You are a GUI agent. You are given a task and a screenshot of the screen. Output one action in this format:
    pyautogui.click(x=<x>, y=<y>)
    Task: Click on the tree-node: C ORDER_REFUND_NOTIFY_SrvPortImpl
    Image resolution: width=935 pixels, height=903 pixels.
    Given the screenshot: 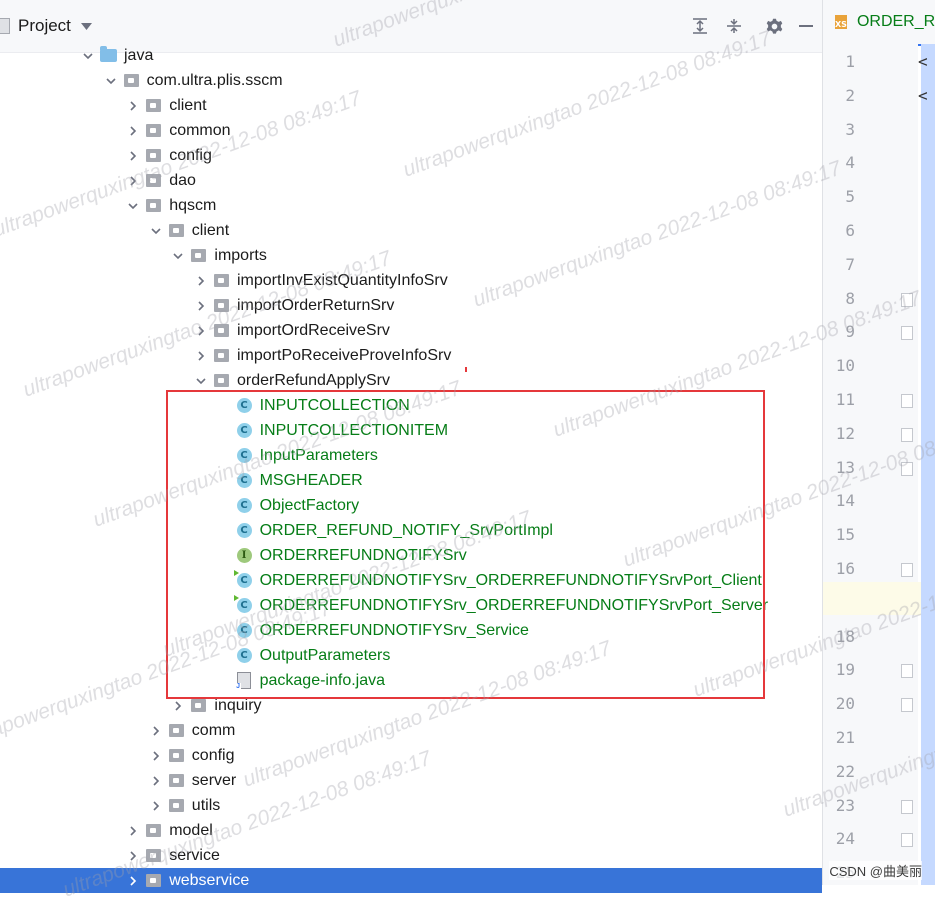 What is the action you would take?
    pyautogui.click(x=411, y=530)
    